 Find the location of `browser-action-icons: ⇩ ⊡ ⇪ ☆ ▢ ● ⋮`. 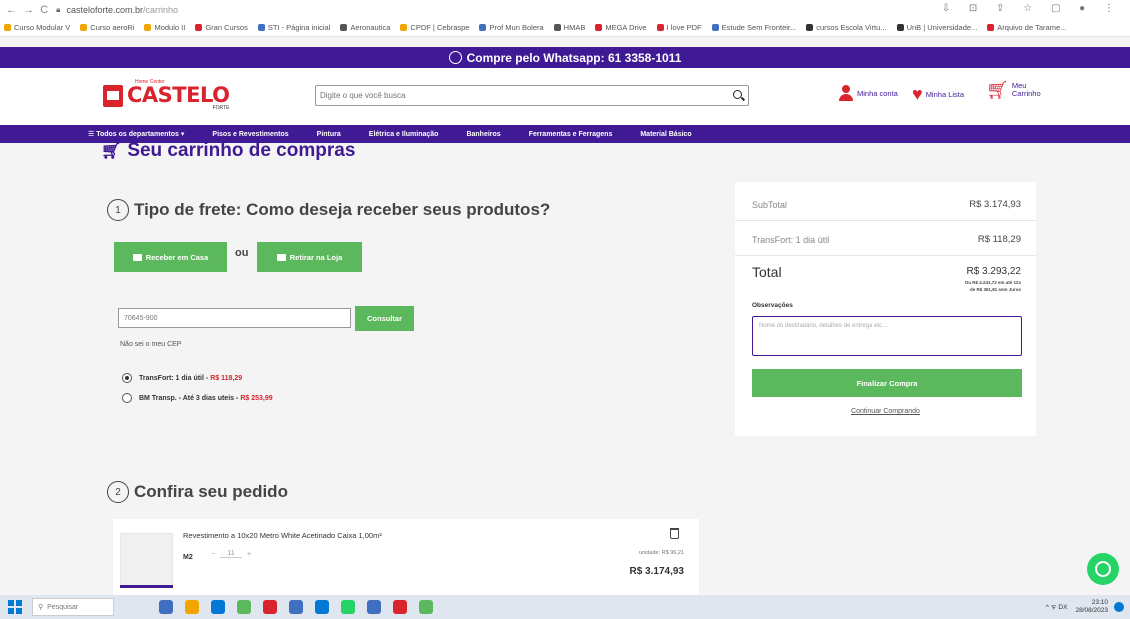

browser-action-icons: ⇩ ⊡ ⇪ ☆ ▢ ● ⋮ is located at coordinates (1032, 8).